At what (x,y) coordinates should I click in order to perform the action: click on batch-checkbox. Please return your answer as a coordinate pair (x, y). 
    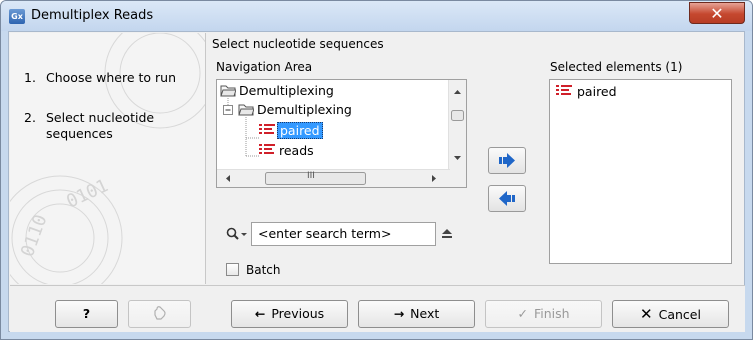
    Looking at the image, I should click on (232, 269).